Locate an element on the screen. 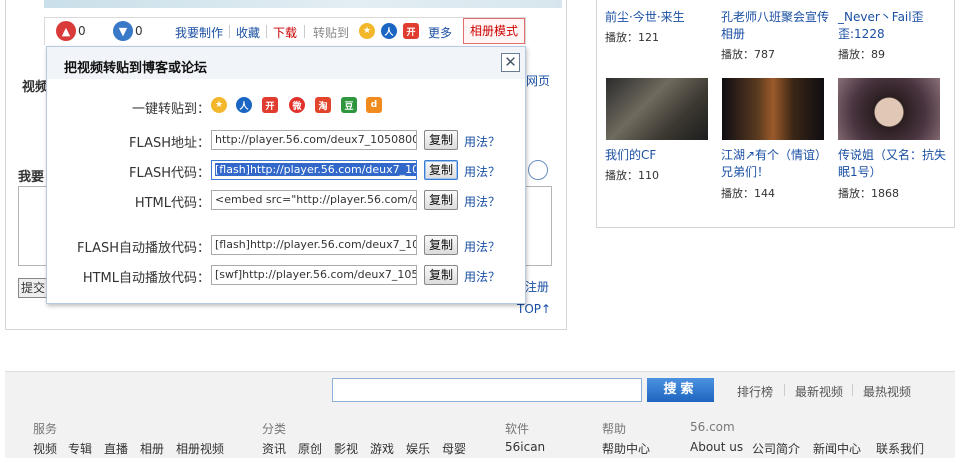  emoticon-icon is located at coordinates (538, 170).